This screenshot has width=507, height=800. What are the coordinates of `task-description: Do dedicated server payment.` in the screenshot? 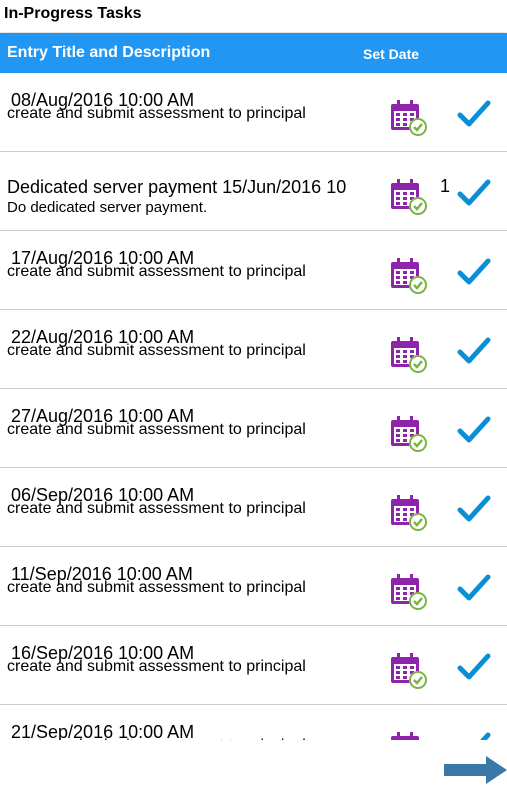 It's located at (107, 207).